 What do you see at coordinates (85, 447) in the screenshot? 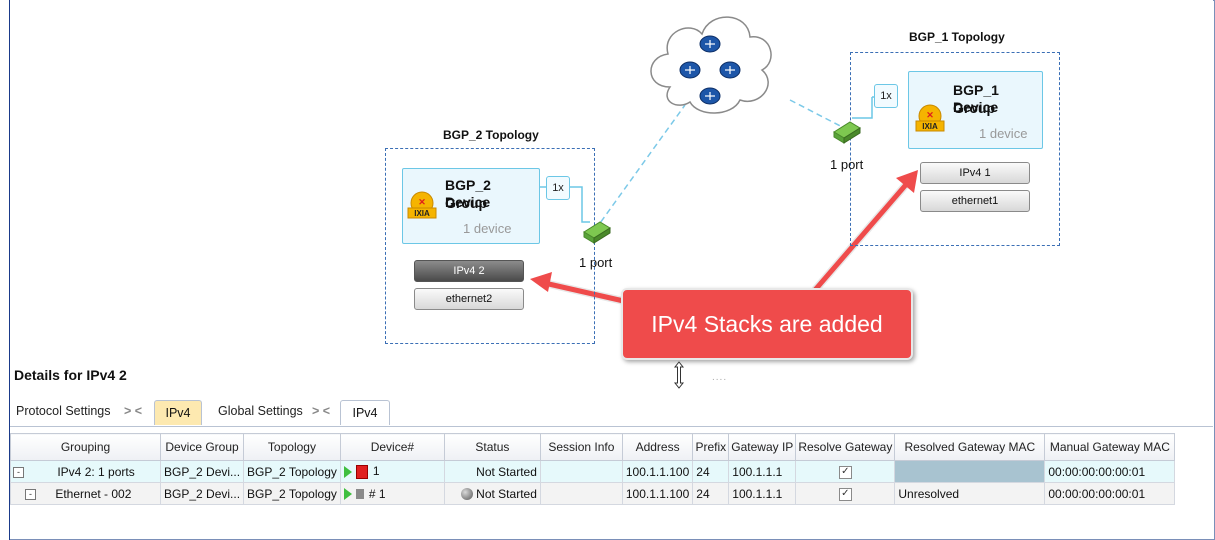
I see `col-grouping: Grouping` at bounding box center [85, 447].